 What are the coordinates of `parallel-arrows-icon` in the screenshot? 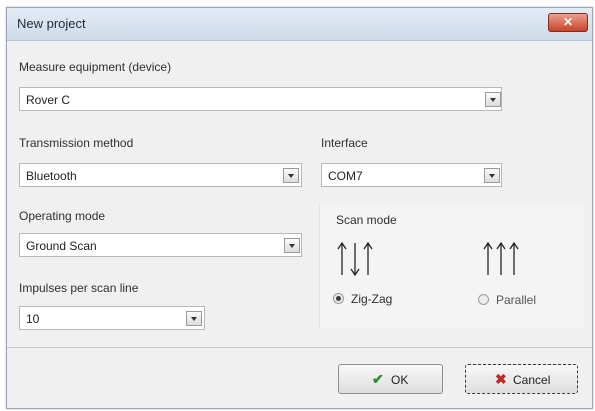 It's located at (501, 258).